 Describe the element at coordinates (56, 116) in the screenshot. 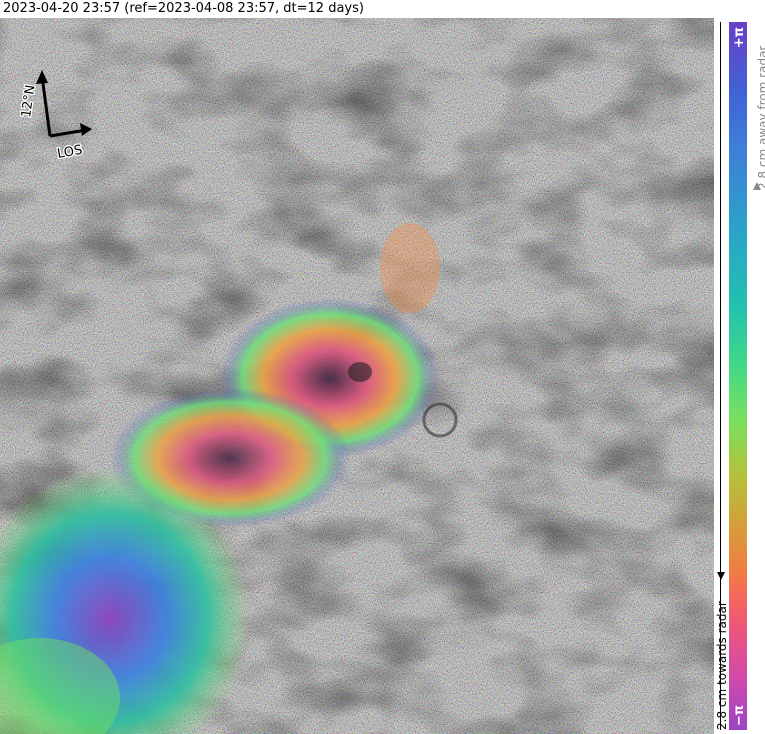

I see `north-los-compass: 12°N LOS` at that location.